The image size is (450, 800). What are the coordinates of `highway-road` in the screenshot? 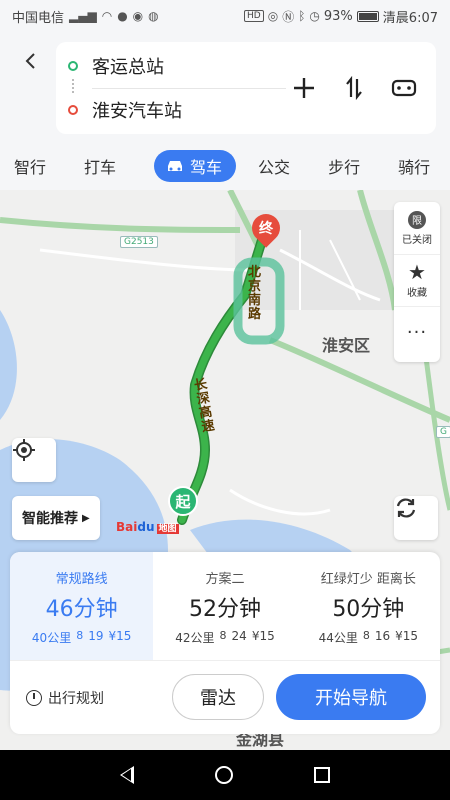 It's located at (120, 225).